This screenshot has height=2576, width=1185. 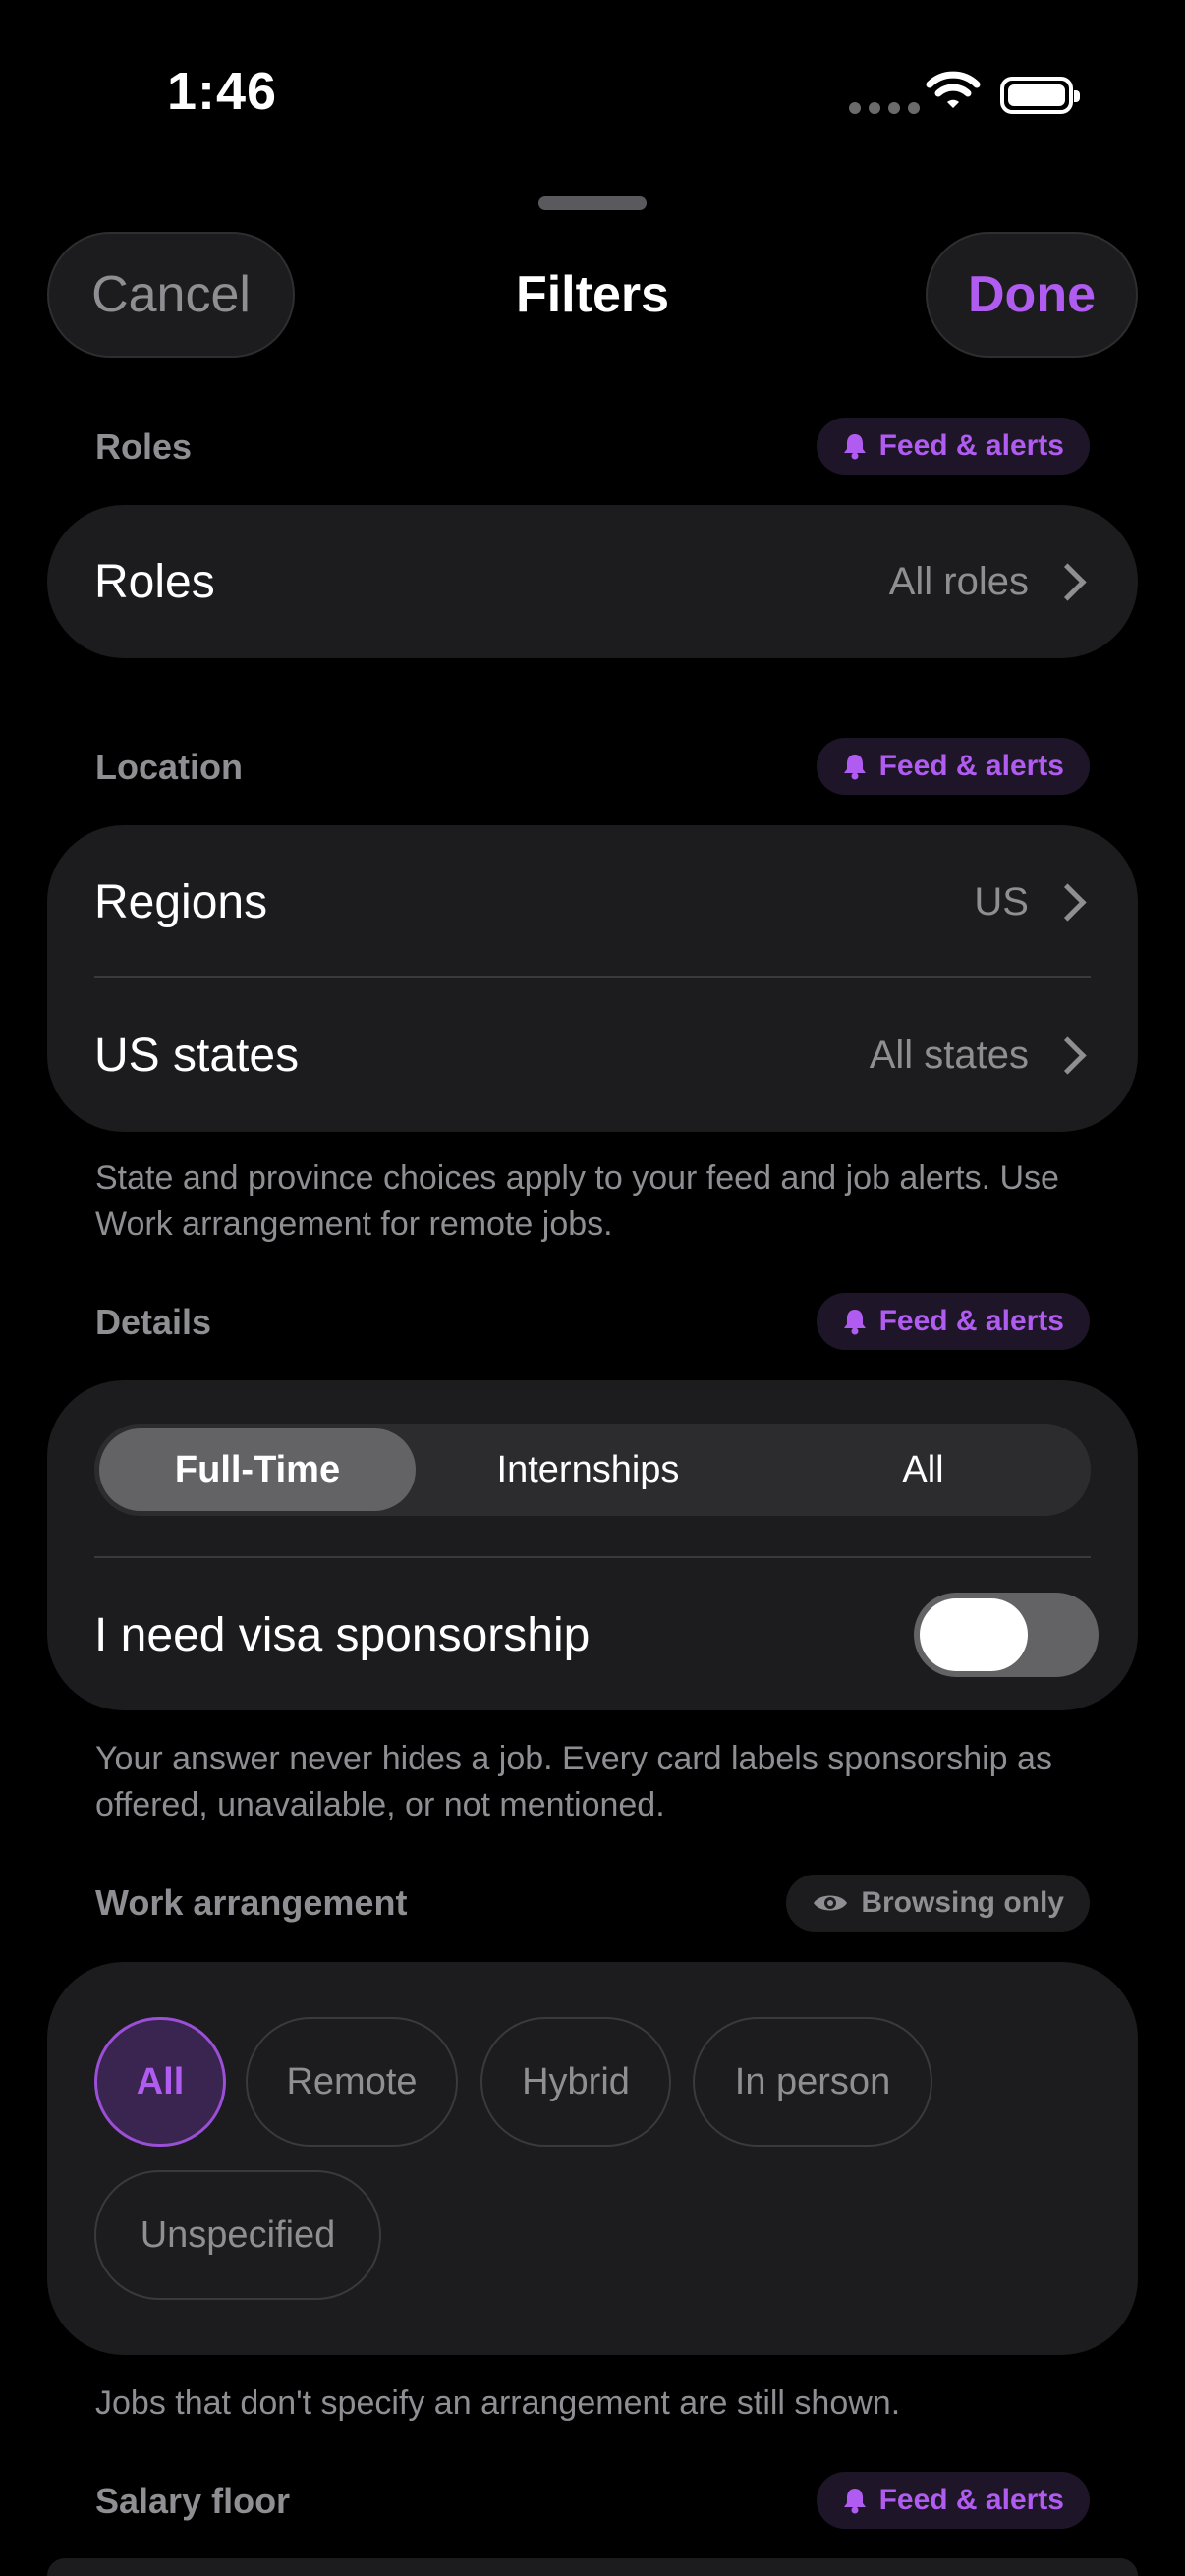 What do you see at coordinates (144, 446) in the screenshot?
I see `section-label-roles: Roles` at bounding box center [144, 446].